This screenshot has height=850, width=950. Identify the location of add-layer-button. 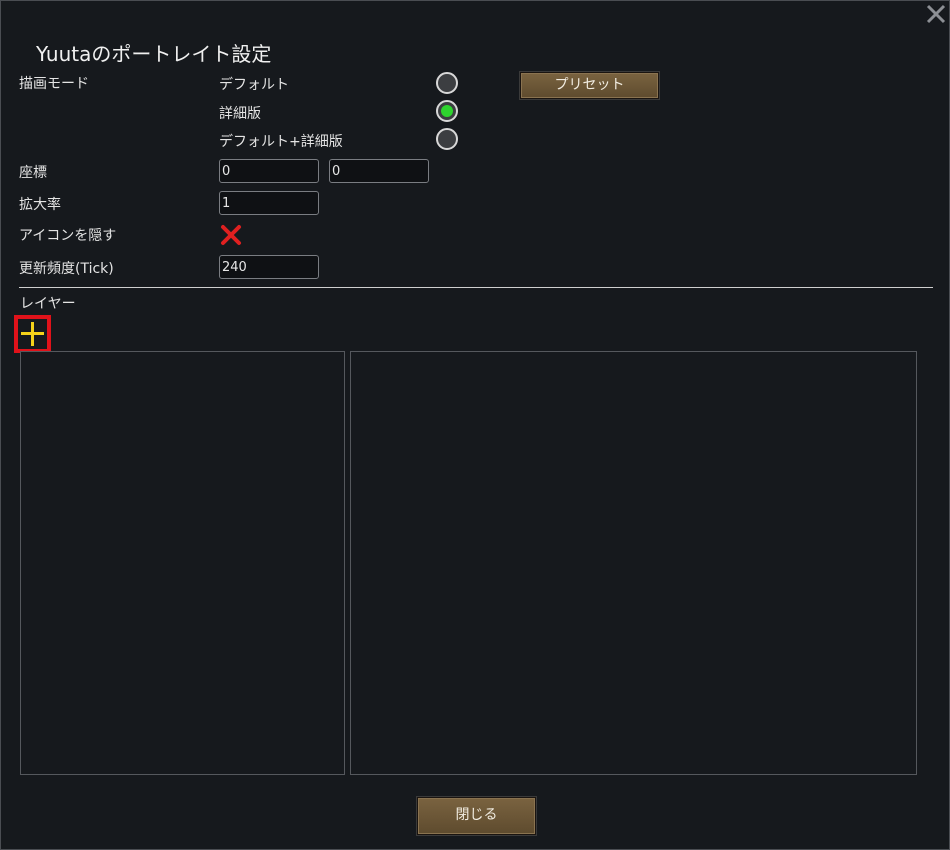
(32, 334).